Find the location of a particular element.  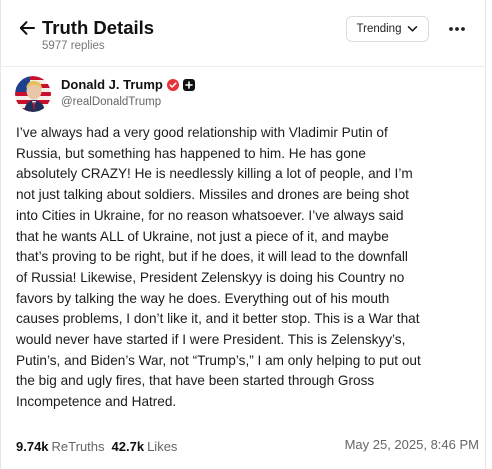

author-handle: @realDonaldTrump is located at coordinates (111, 102).